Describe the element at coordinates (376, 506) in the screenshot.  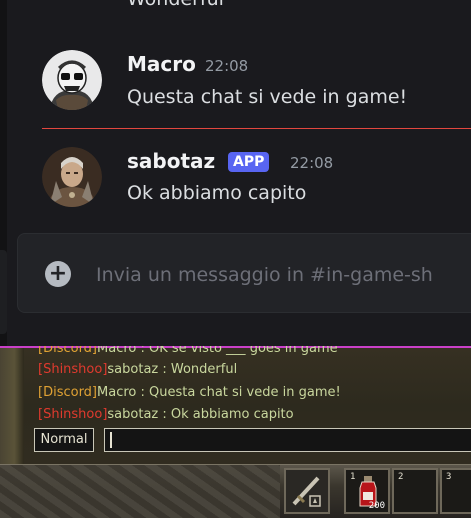
I see `slot-quantity: 200` at that location.